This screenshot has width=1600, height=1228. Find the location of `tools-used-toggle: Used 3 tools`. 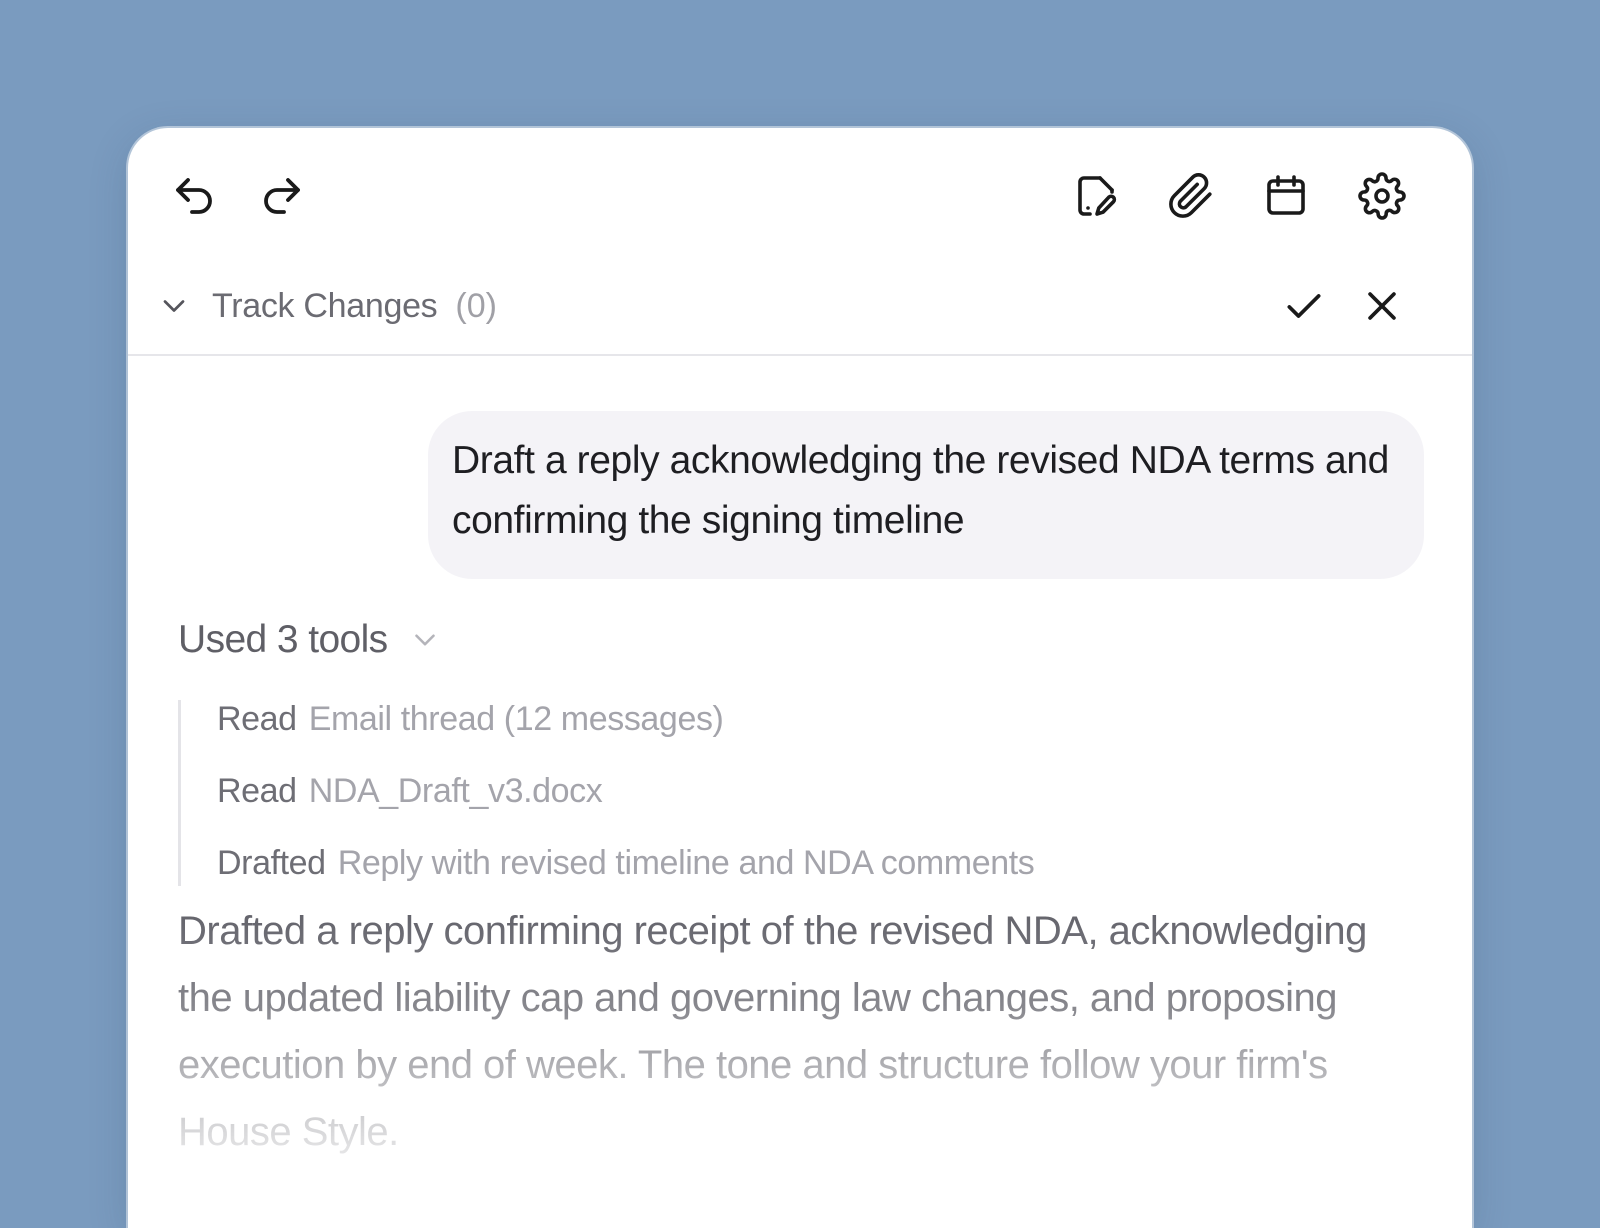

tools-used-toggle: Used 3 tools is located at coordinates (310, 640).